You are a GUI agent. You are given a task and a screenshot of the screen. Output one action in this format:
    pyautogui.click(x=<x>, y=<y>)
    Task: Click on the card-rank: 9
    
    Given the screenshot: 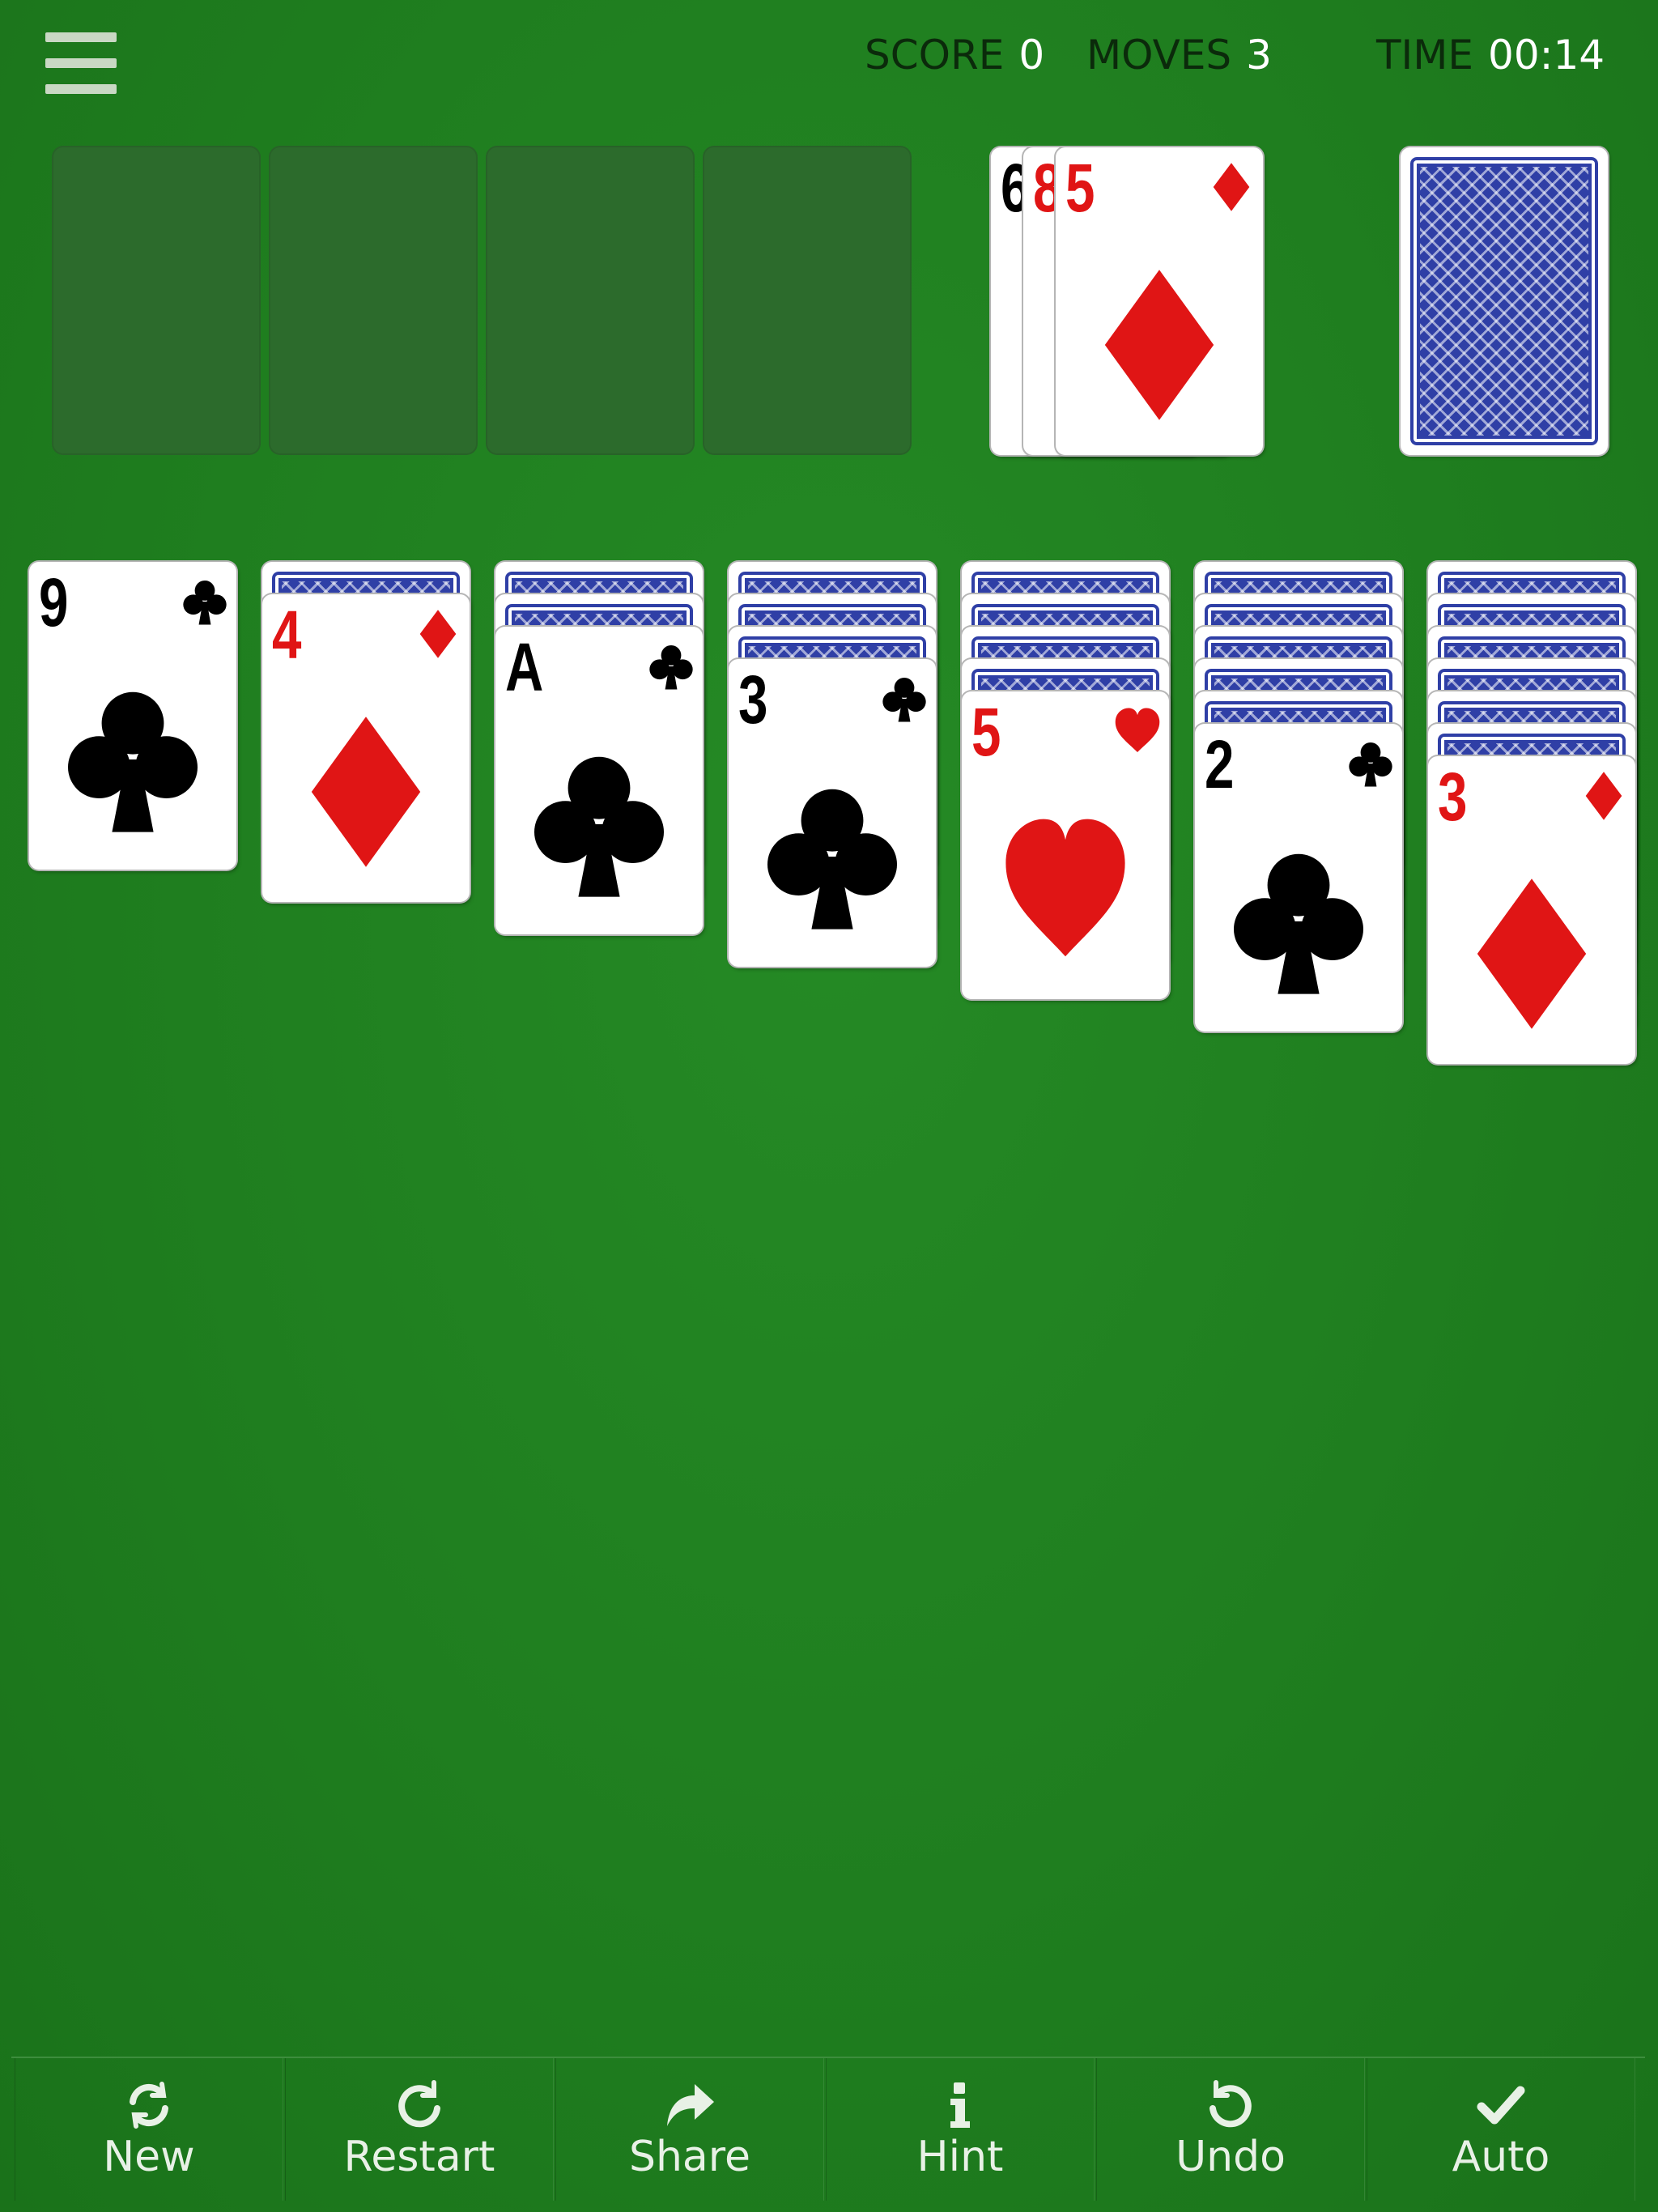 What is the action you would take?
    pyautogui.click(x=54, y=602)
    